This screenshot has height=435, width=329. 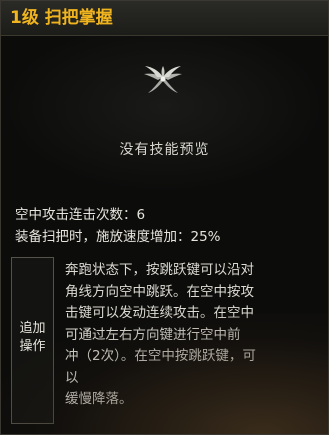 I want to click on description-line: 奔跑状态下，按跳跃键可以沿对, so click(x=159, y=270).